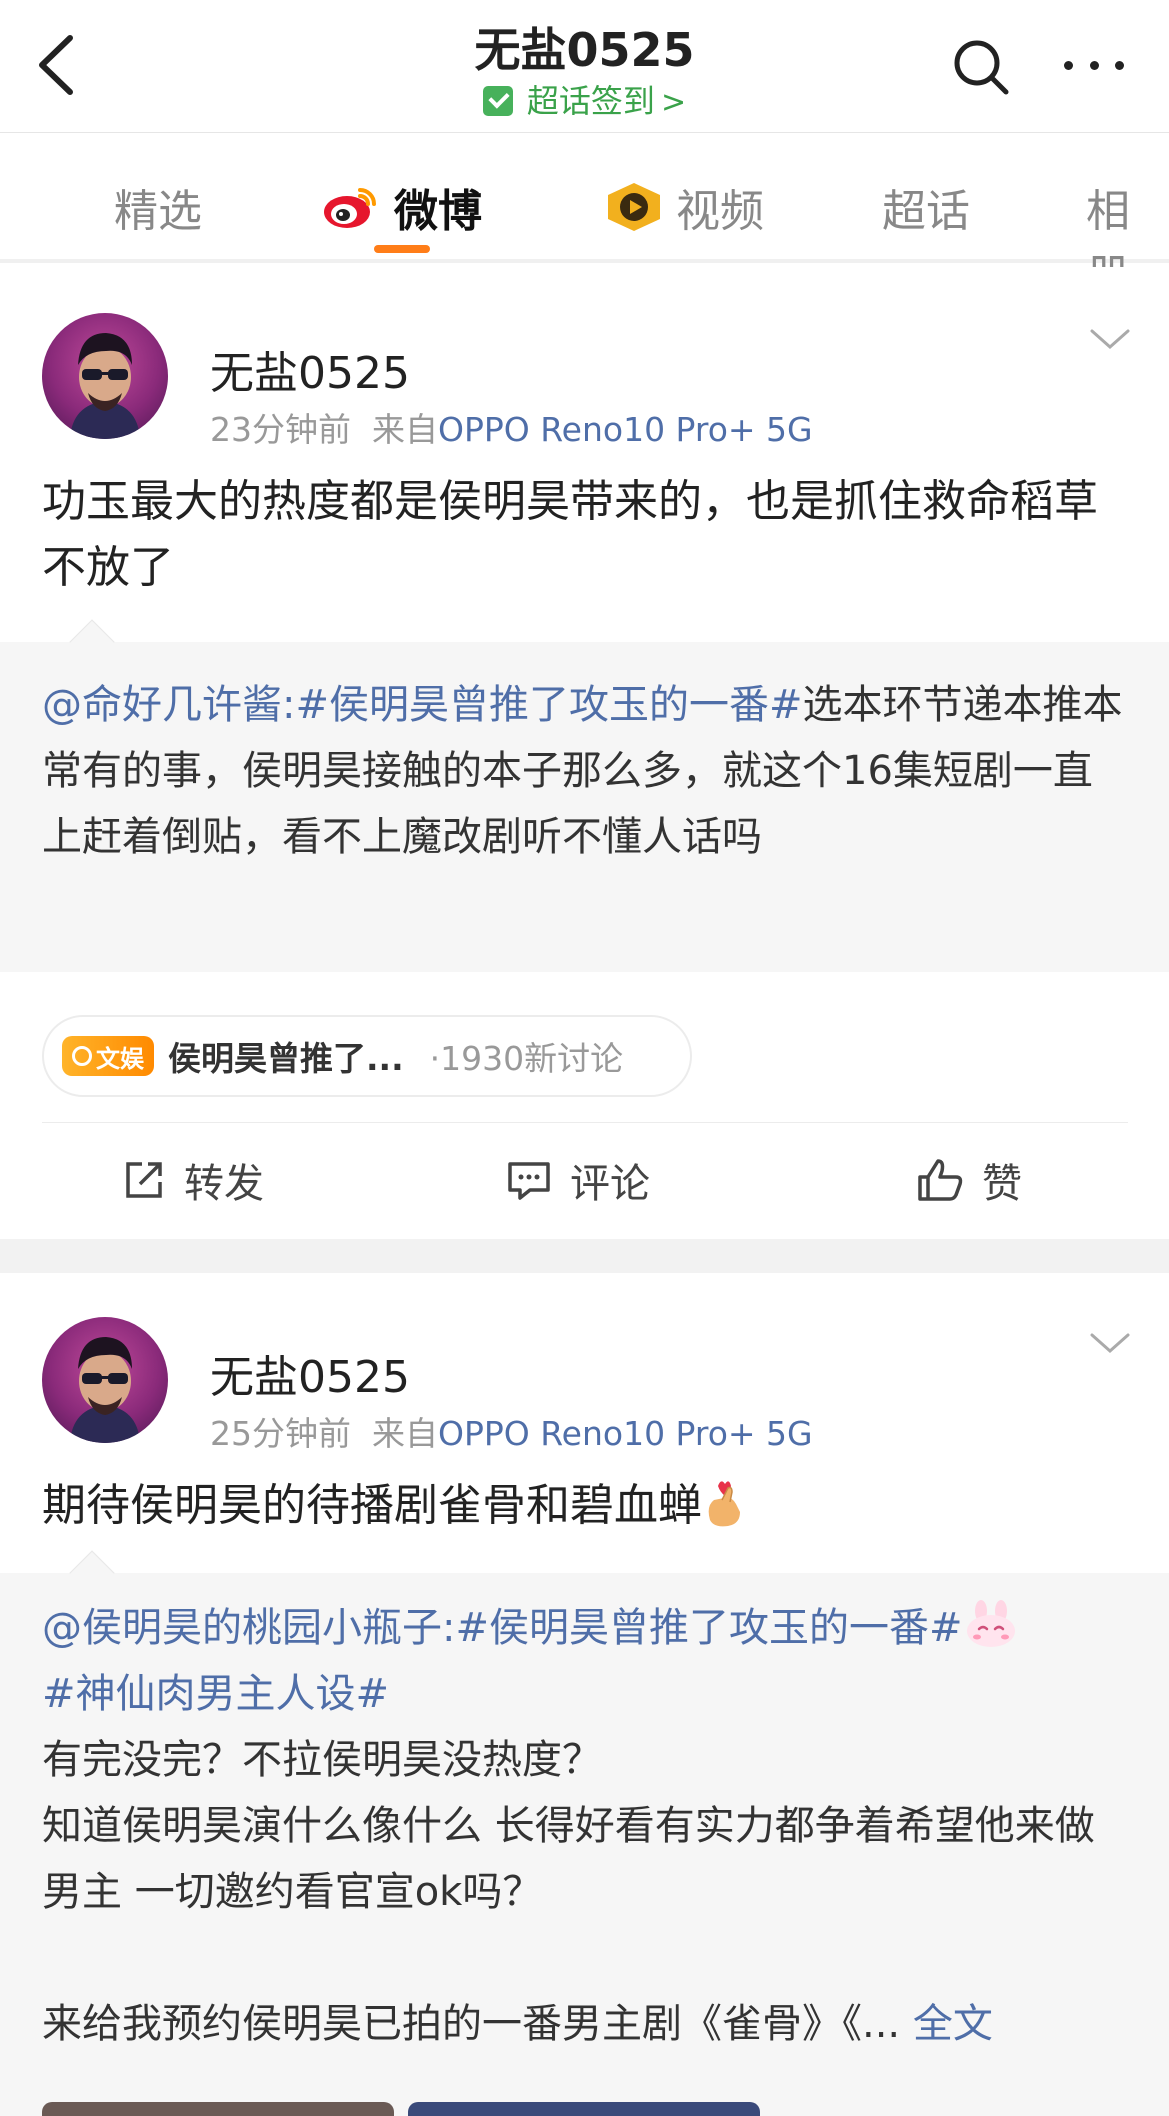  I want to click on tab-supertopic: 超话, so click(926, 207).